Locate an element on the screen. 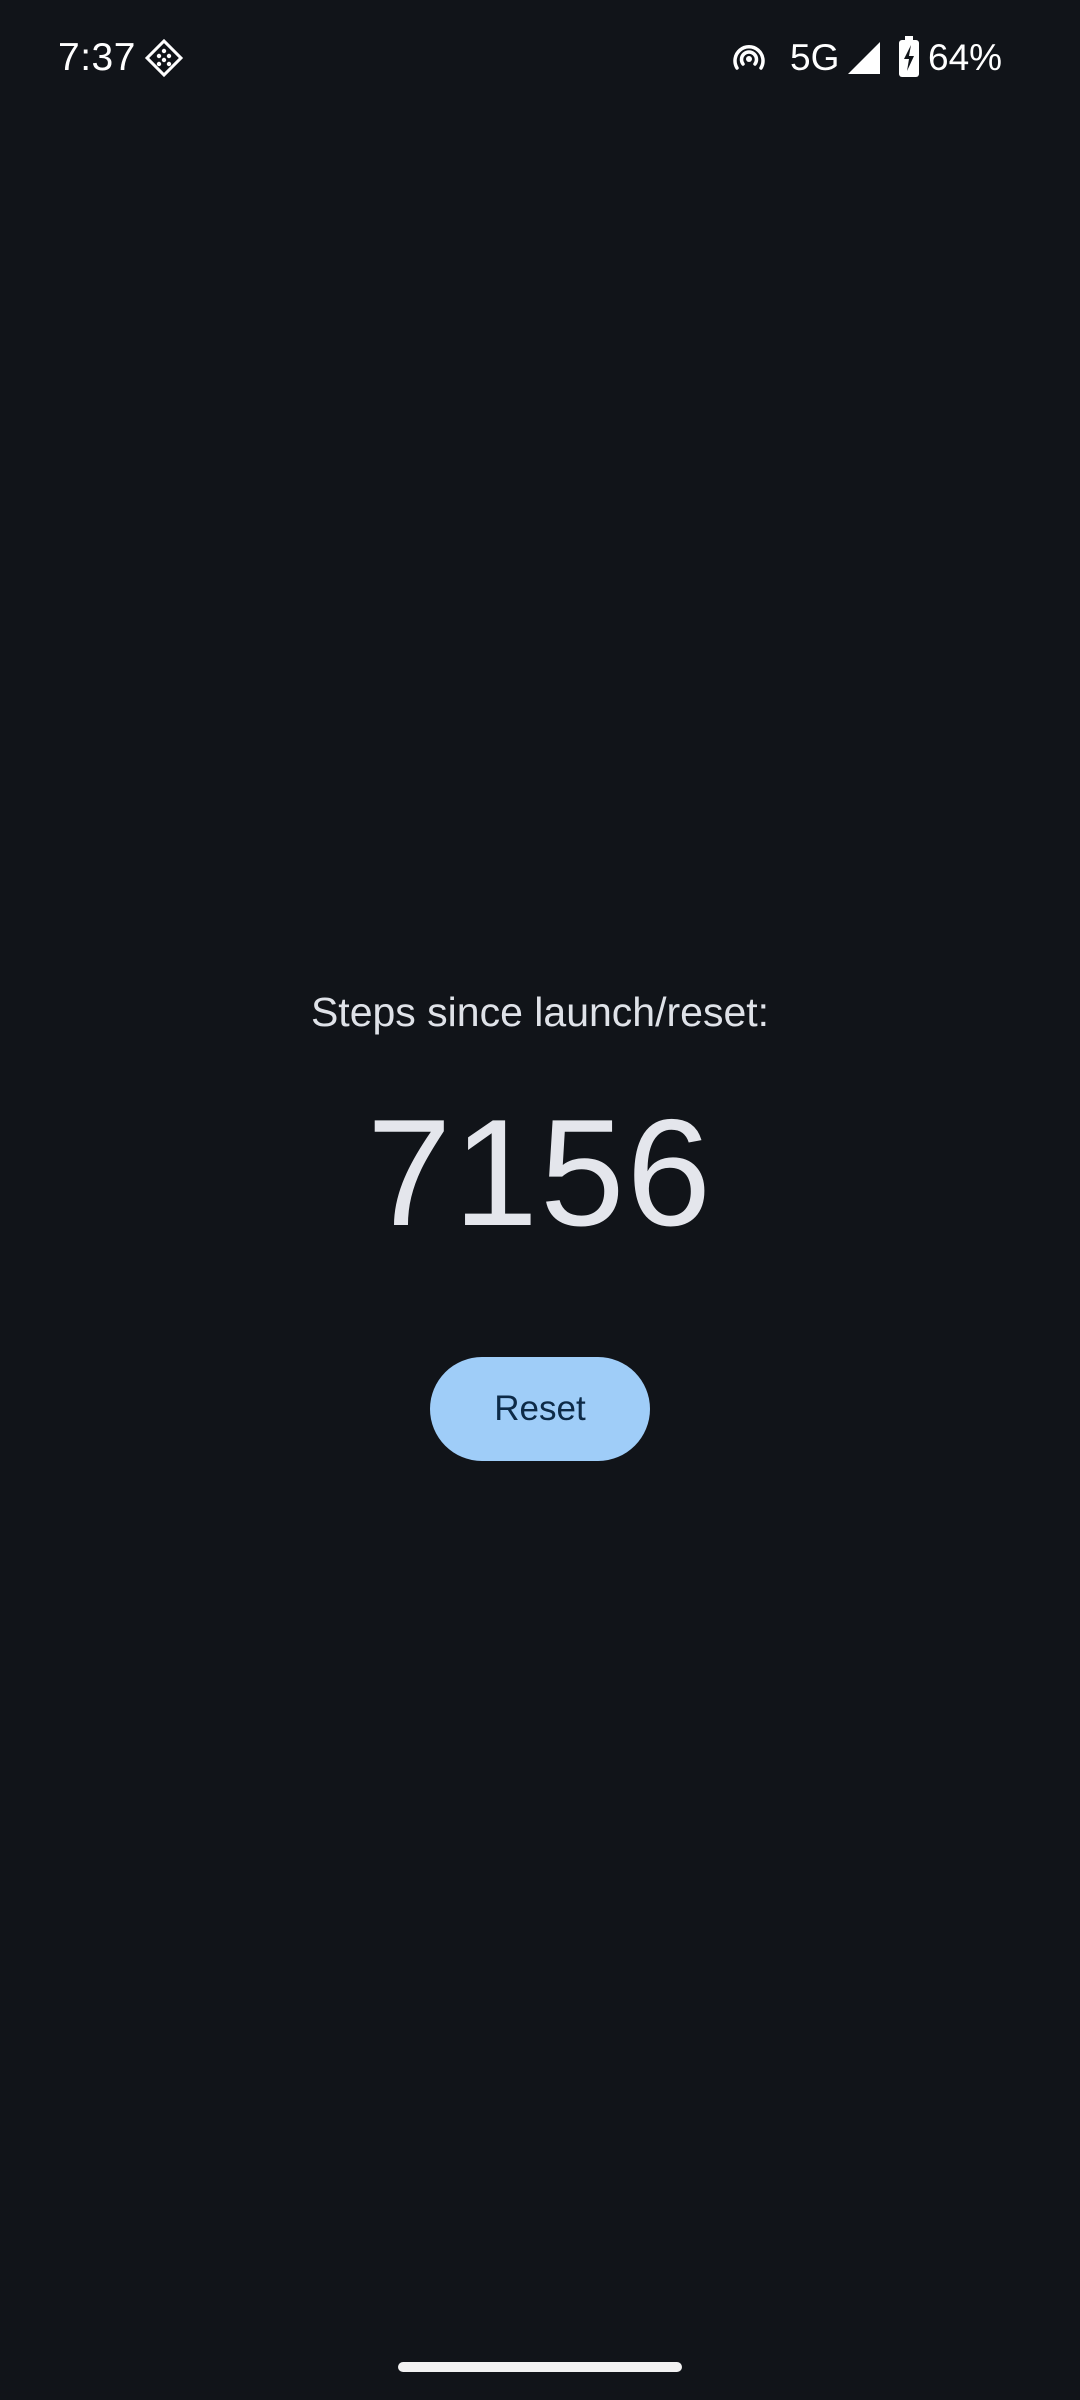  reset-button: Reset is located at coordinates (540, 1409).